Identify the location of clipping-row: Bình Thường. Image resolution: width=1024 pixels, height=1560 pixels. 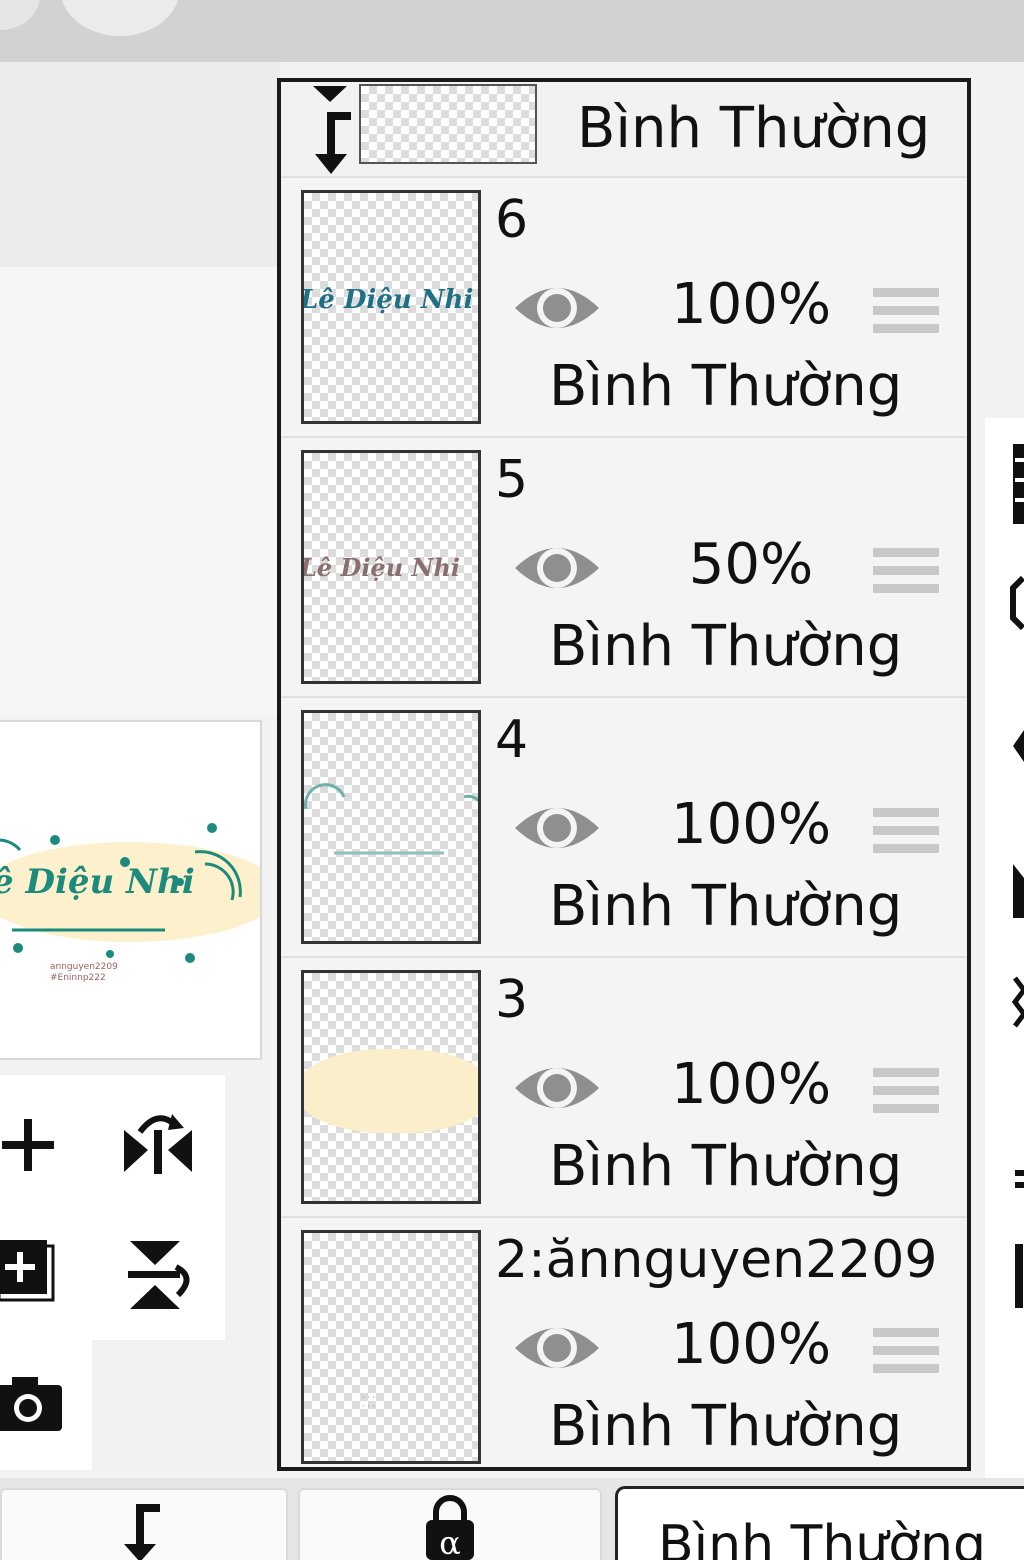
(624, 130).